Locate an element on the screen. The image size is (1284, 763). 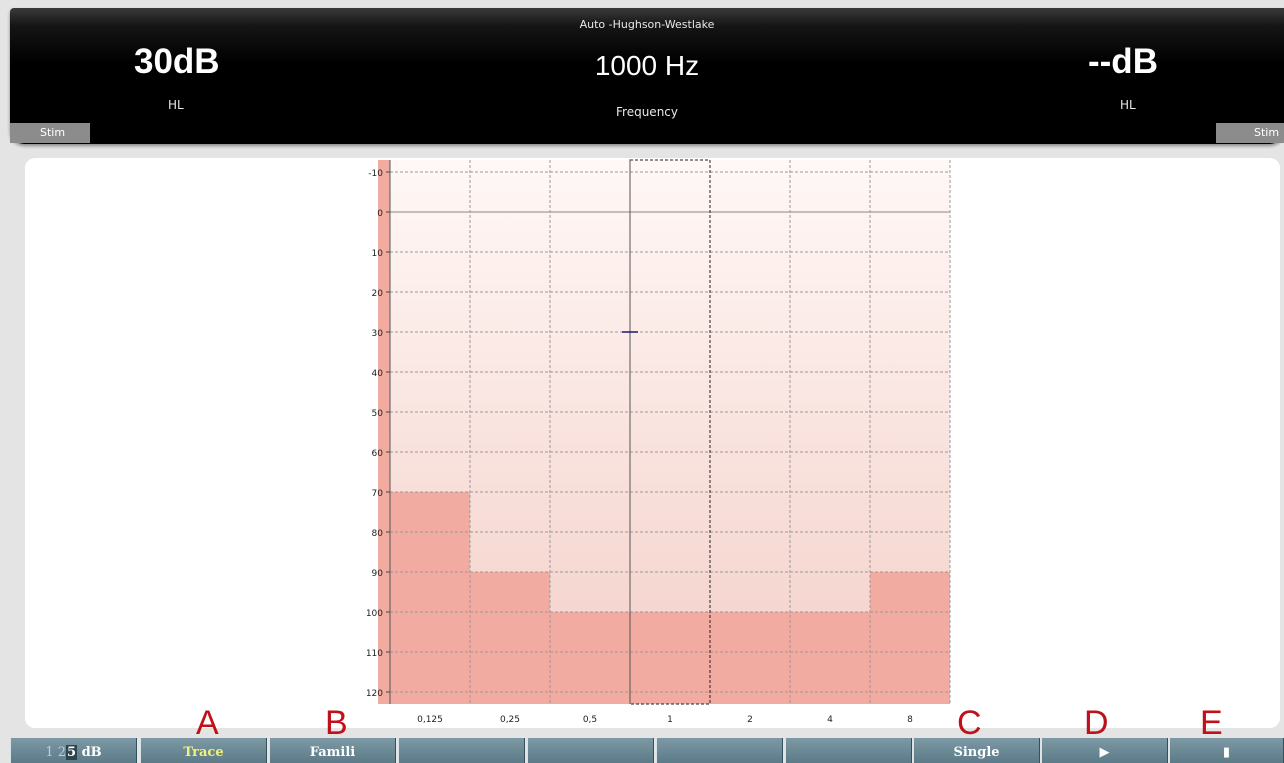
frequency-label: Frequency is located at coordinates (647, 112).